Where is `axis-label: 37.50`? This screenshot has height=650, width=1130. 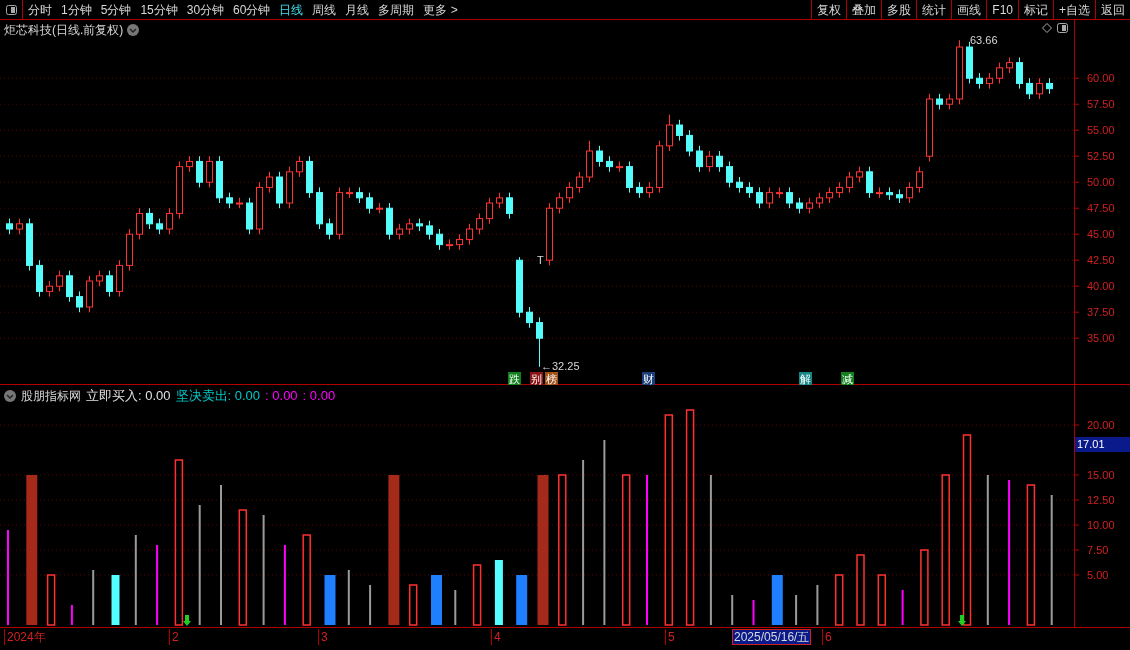
axis-label: 37.50 is located at coordinates (1101, 312).